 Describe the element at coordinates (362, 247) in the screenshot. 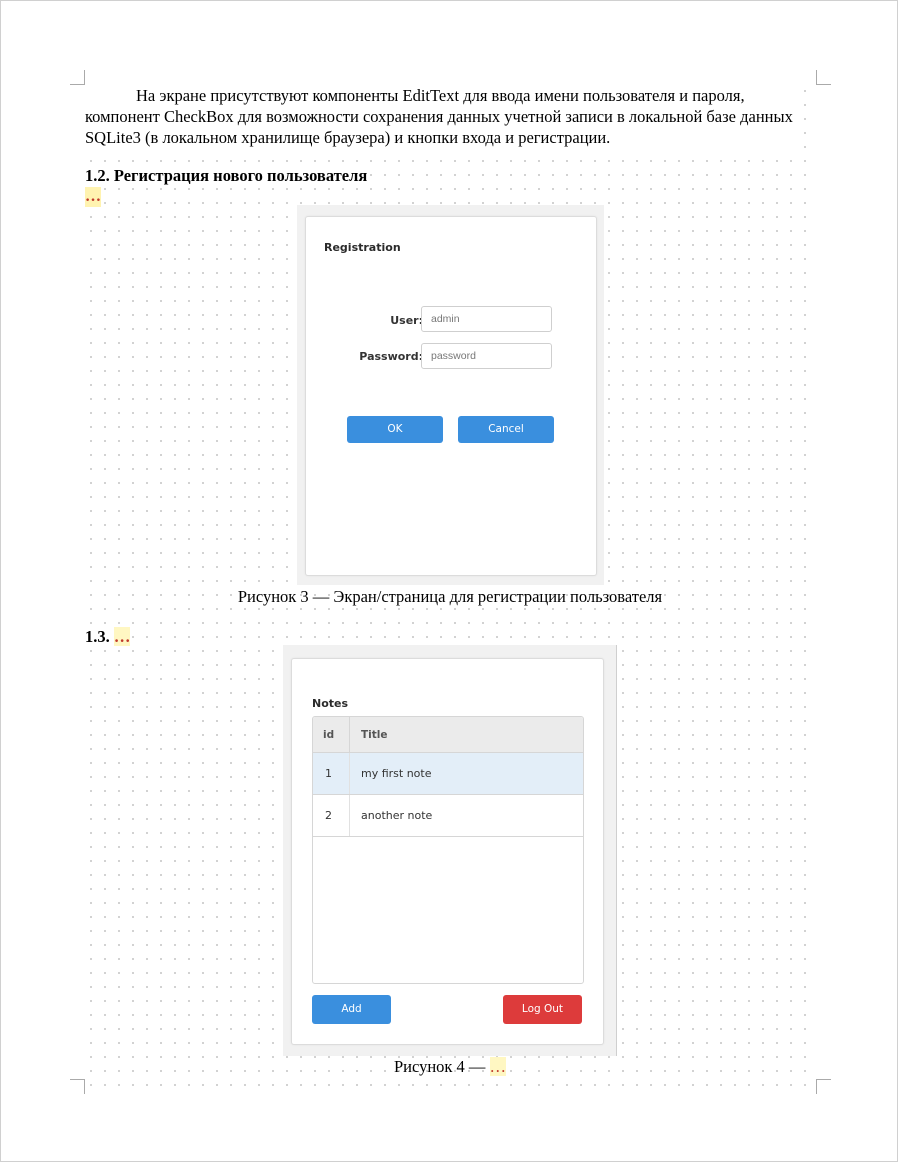

I see `registration-title: Registration` at that location.